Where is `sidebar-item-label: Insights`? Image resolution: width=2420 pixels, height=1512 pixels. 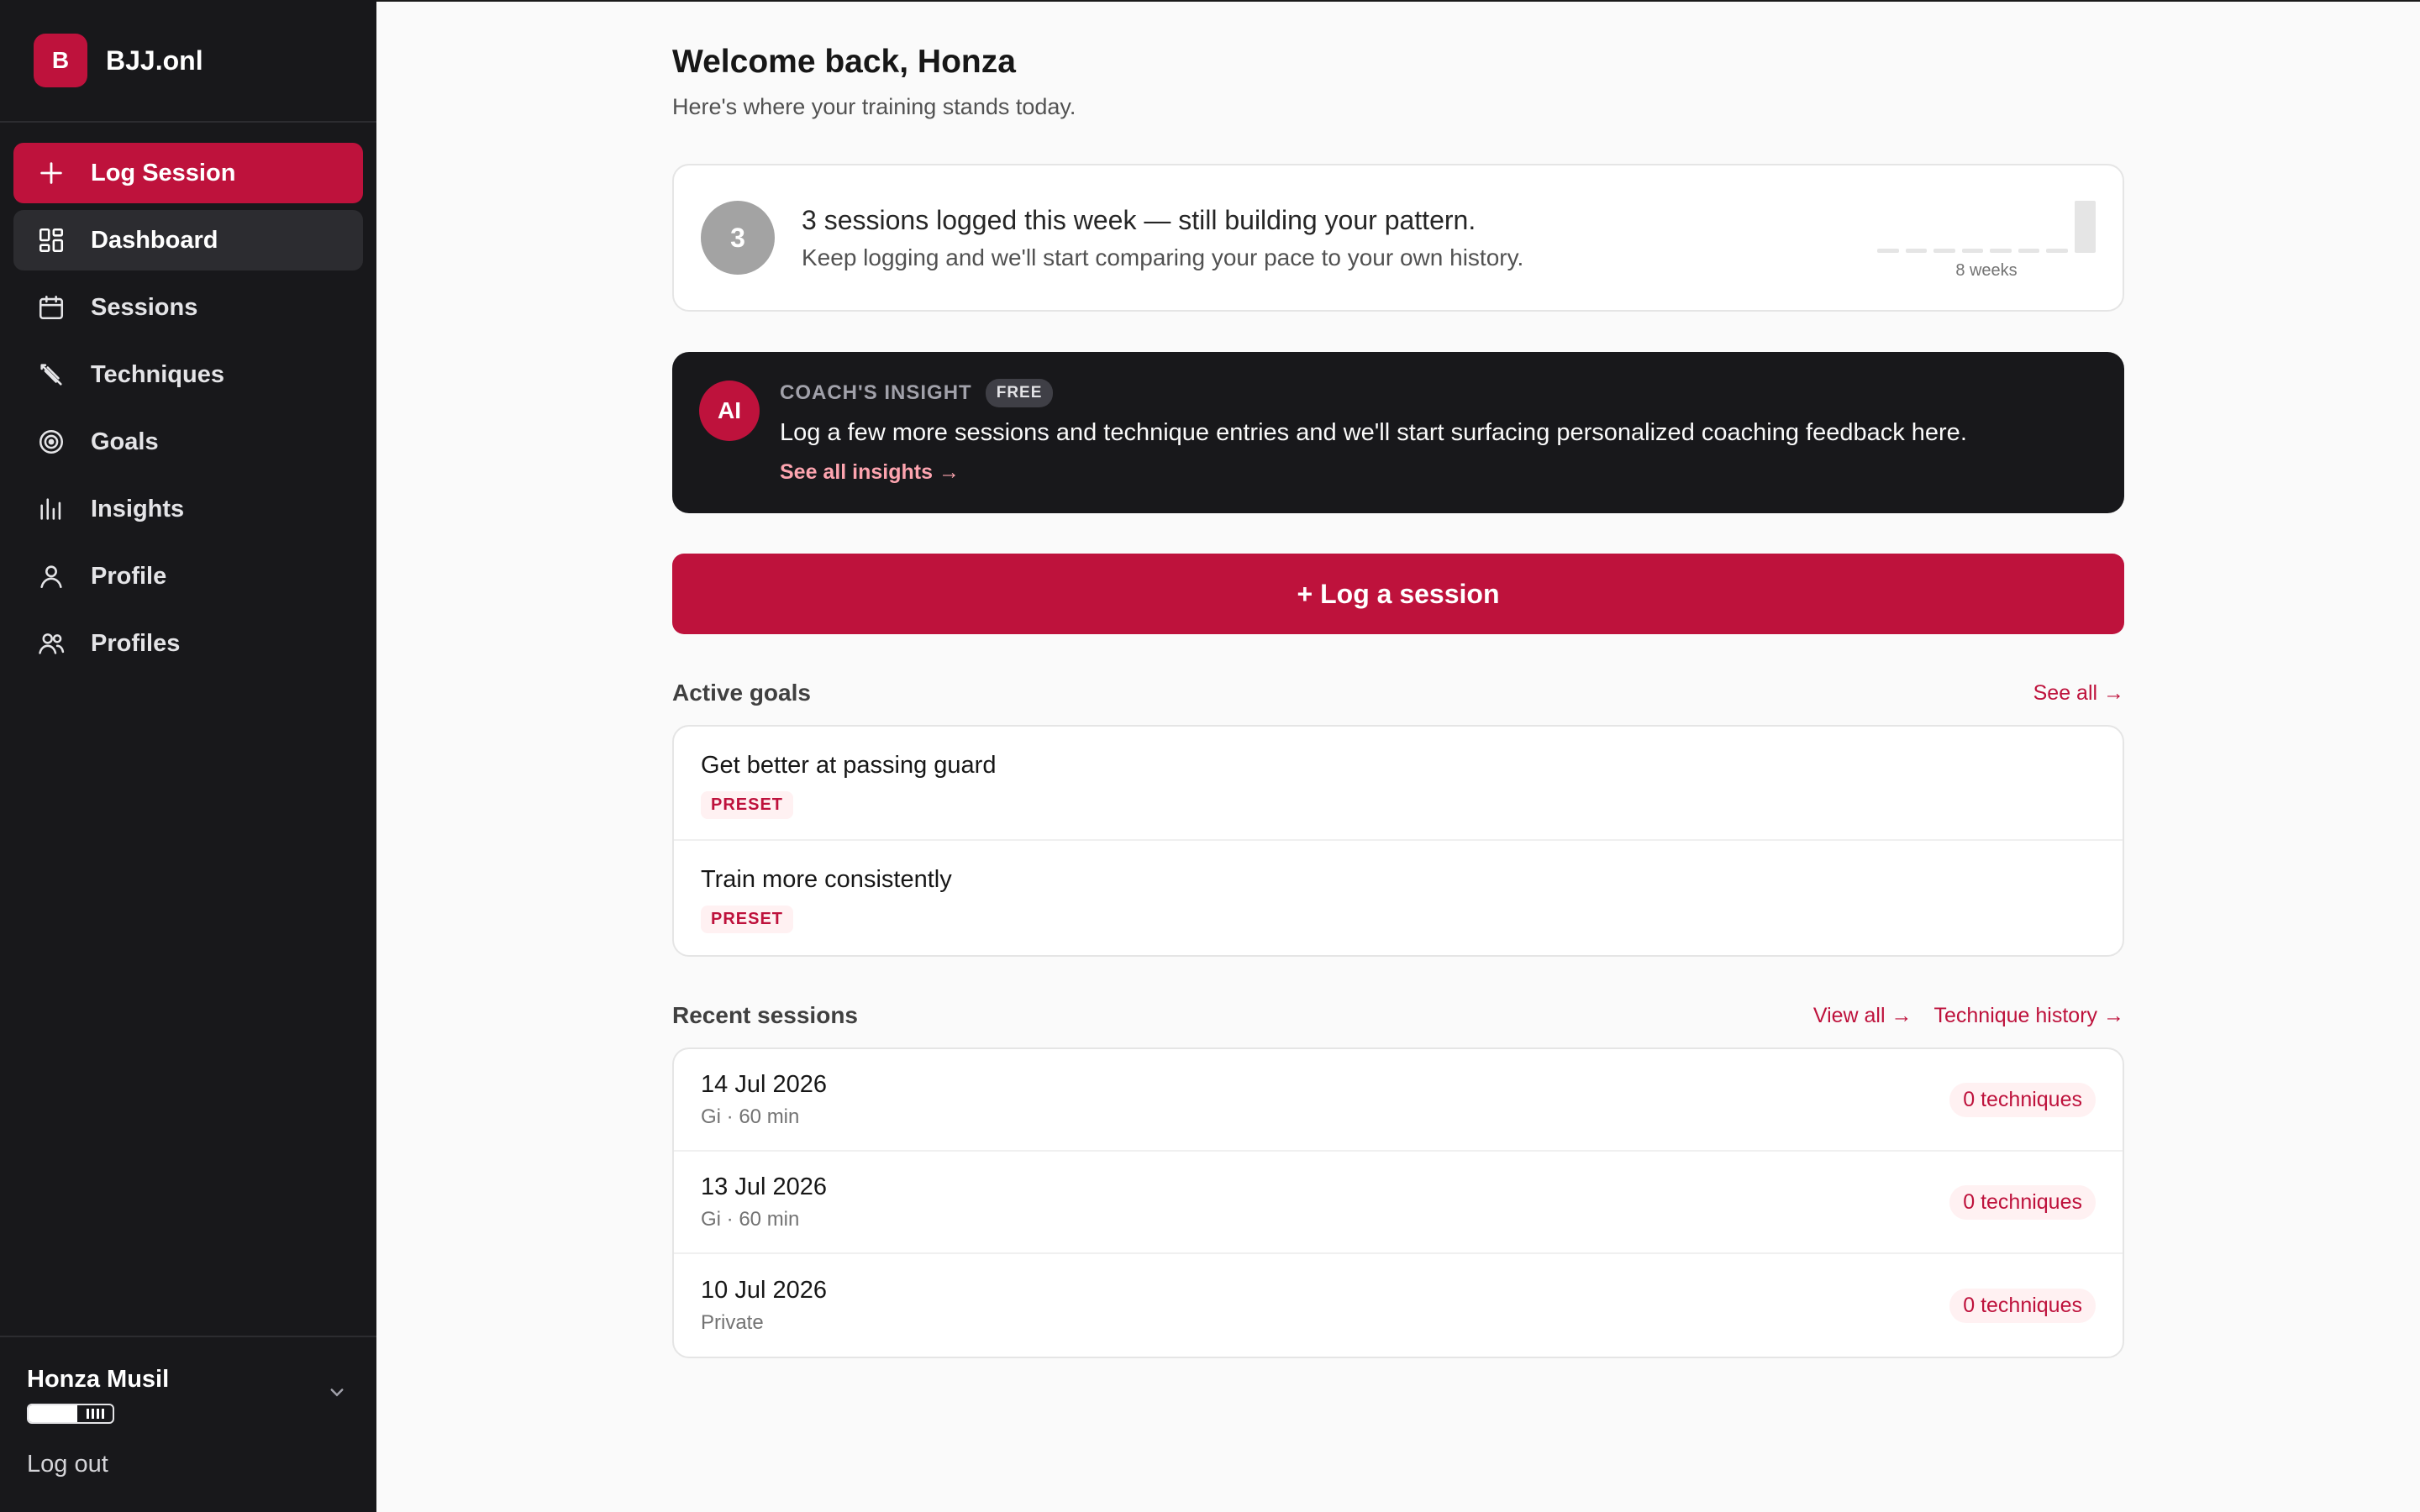 sidebar-item-label: Insights is located at coordinates (138, 508).